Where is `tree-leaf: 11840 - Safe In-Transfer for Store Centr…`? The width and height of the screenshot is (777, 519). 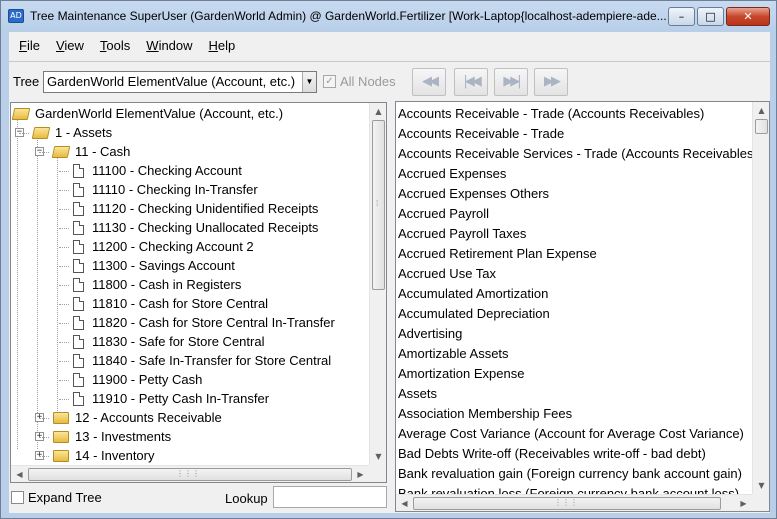
tree-leaf: 11840 - Safe In-Transfer for Store Centr… is located at coordinates (202, 360).